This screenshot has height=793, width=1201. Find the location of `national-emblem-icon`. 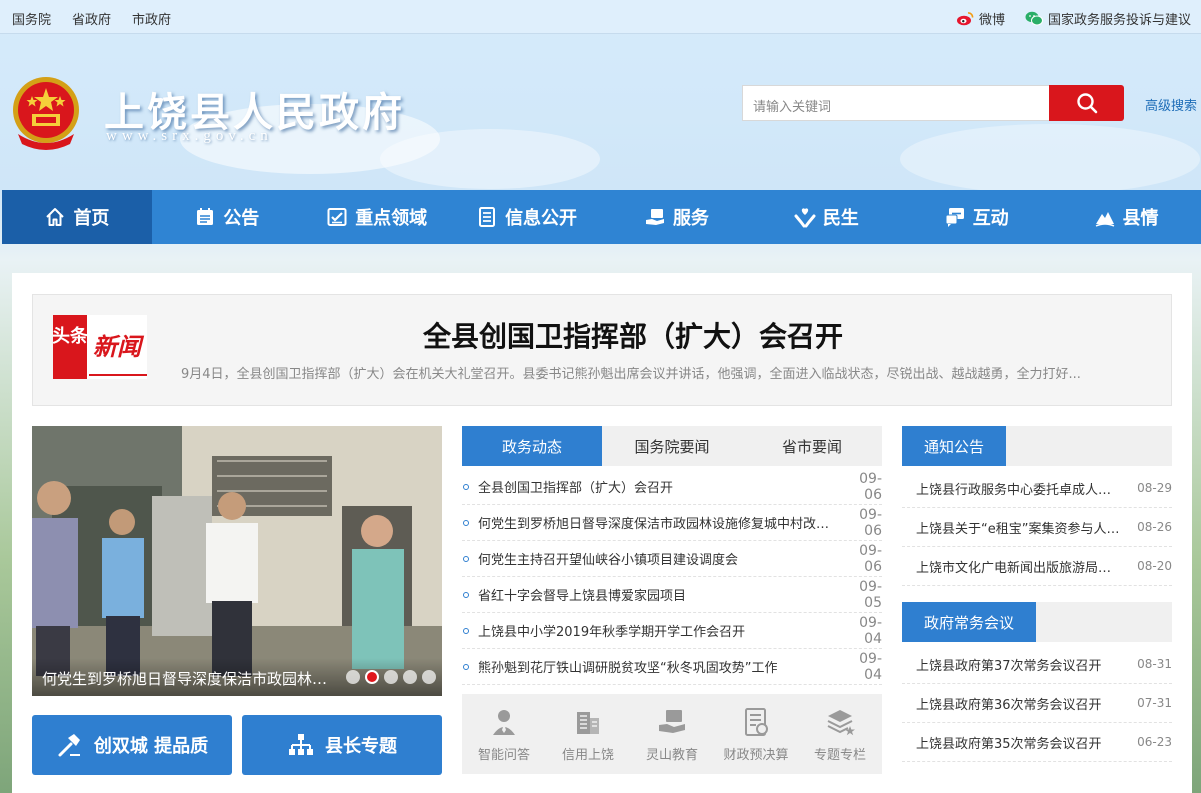

national-emblem-icon is located at coordinates (46, 113).